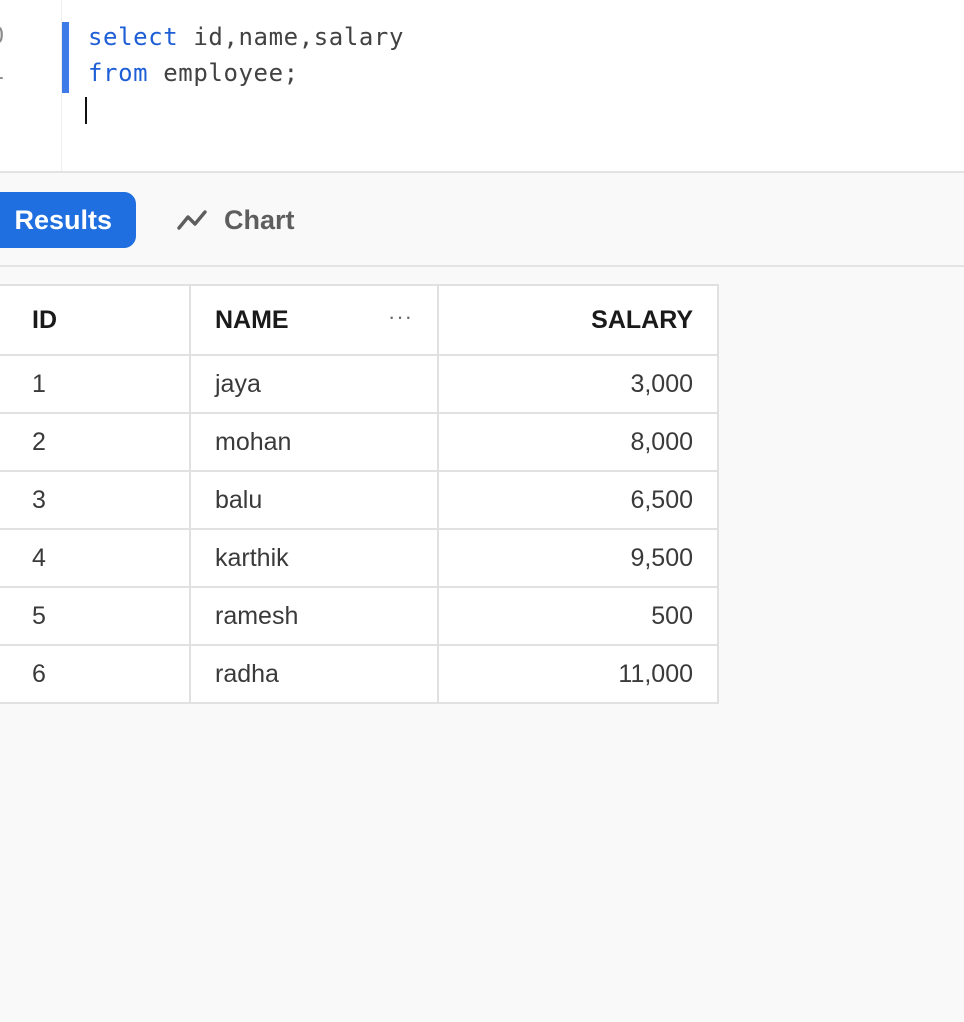  What do you see at coordinates (259, 219) in the screenshot?
I see `tab-chart-label: Chart` at bounding box center [259, 219].